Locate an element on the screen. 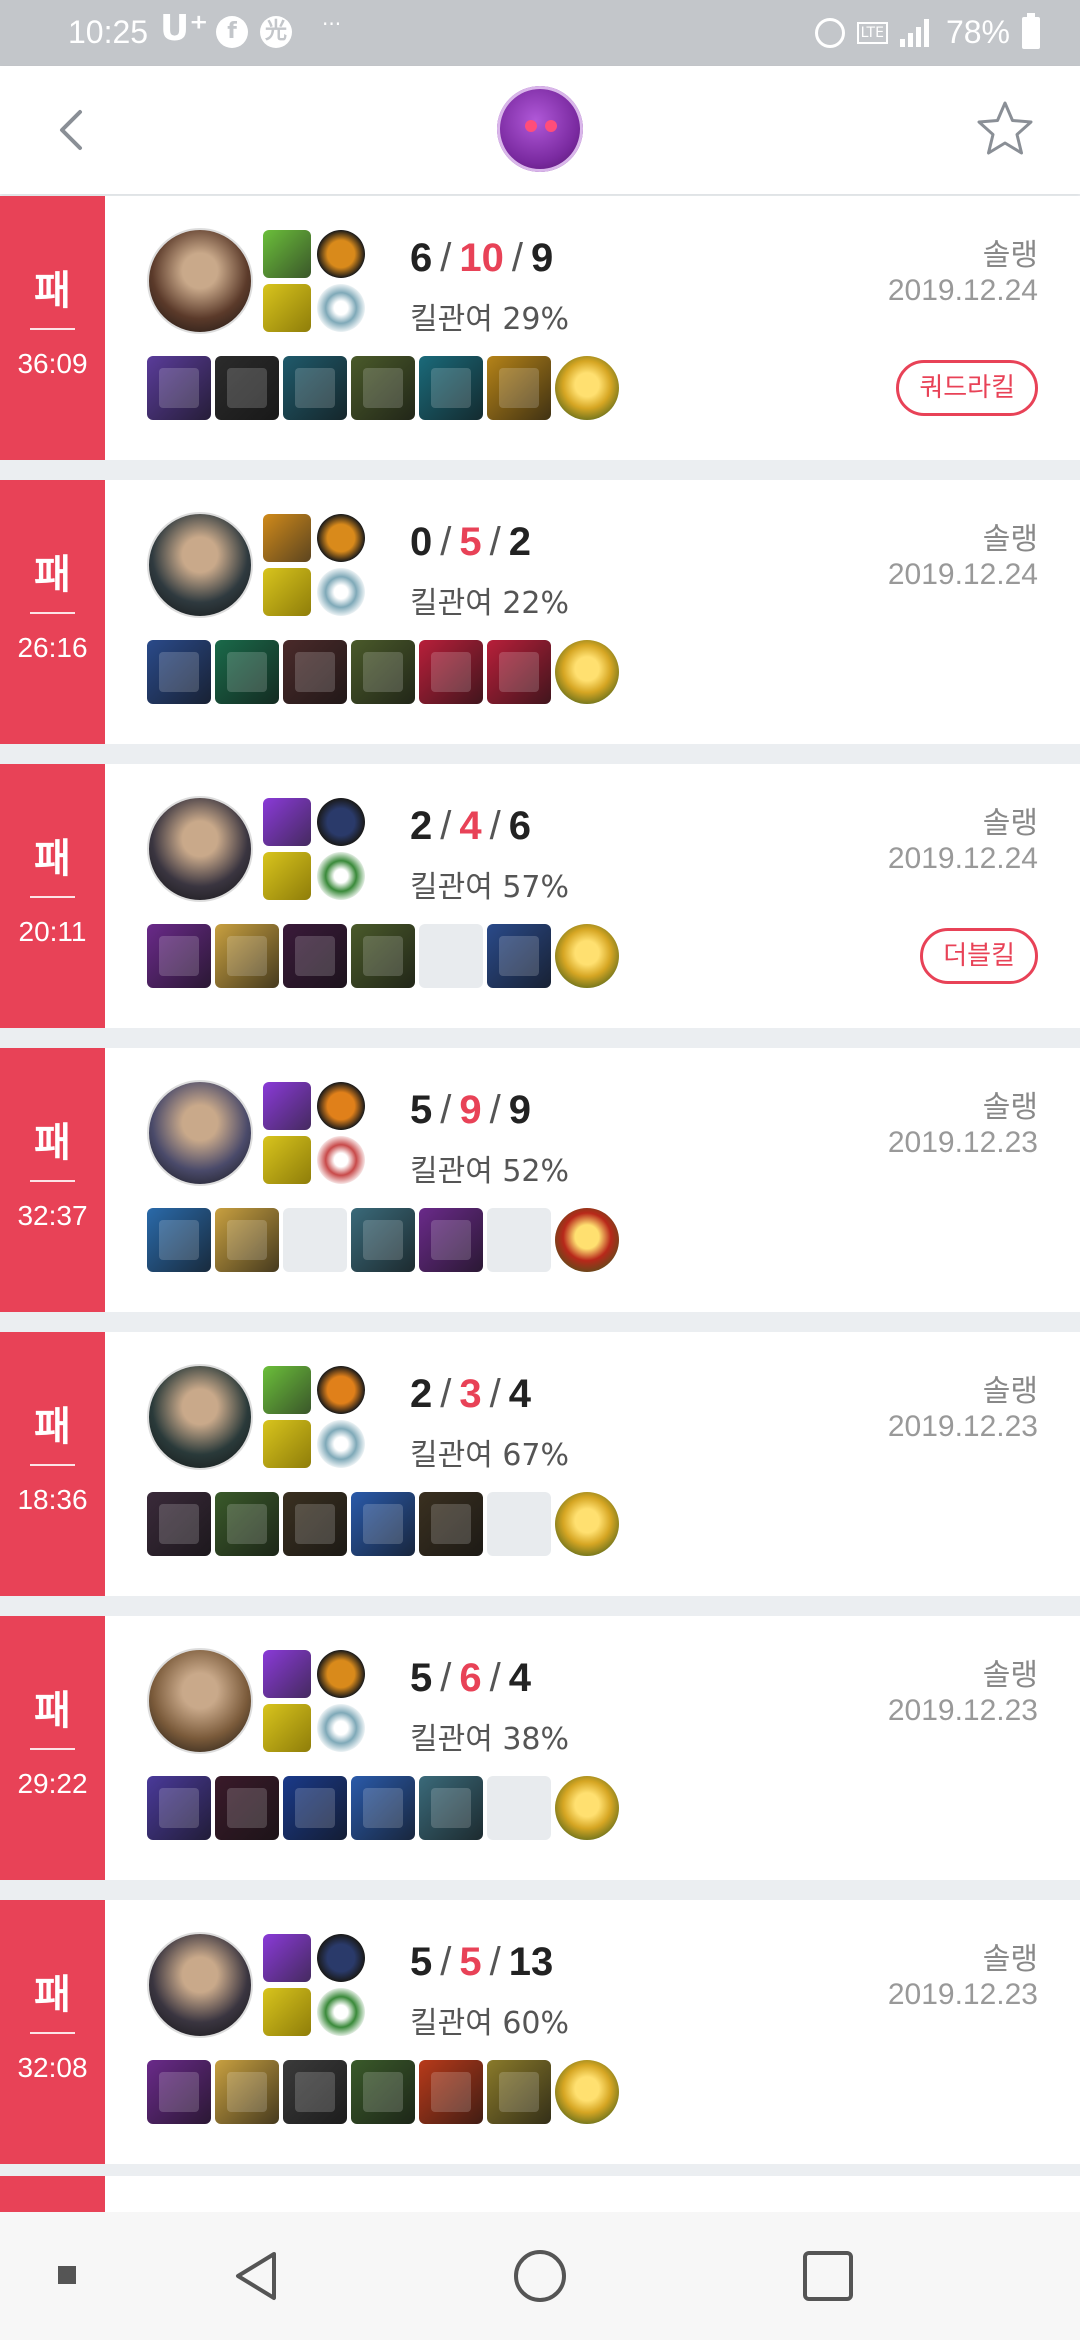 Image resolution: width=1080 pixels, height=2340 pixels. game-duration: 36:09 is located at coordinates (52, 363).